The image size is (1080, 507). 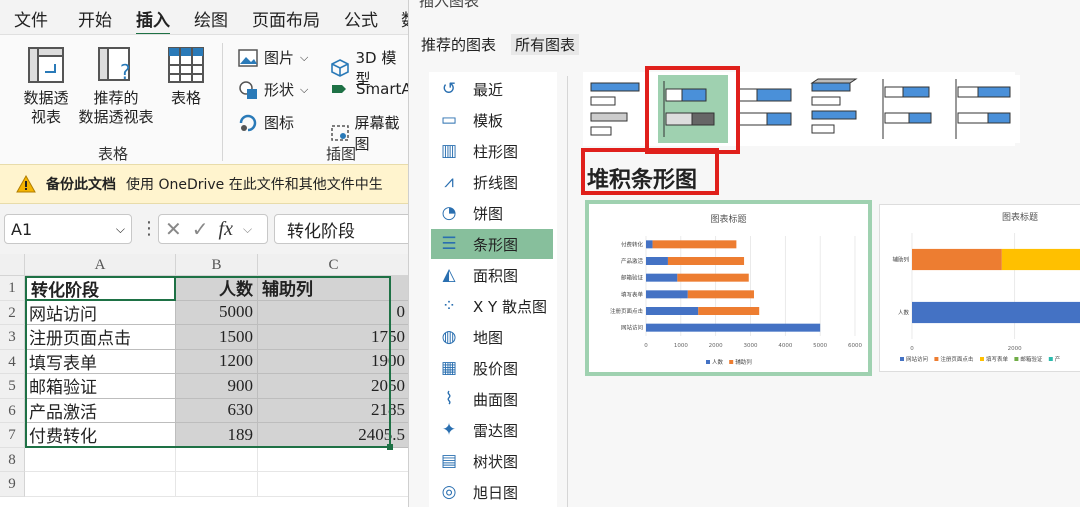 I want to click on row-header: 5, so click(x=12, y=386).